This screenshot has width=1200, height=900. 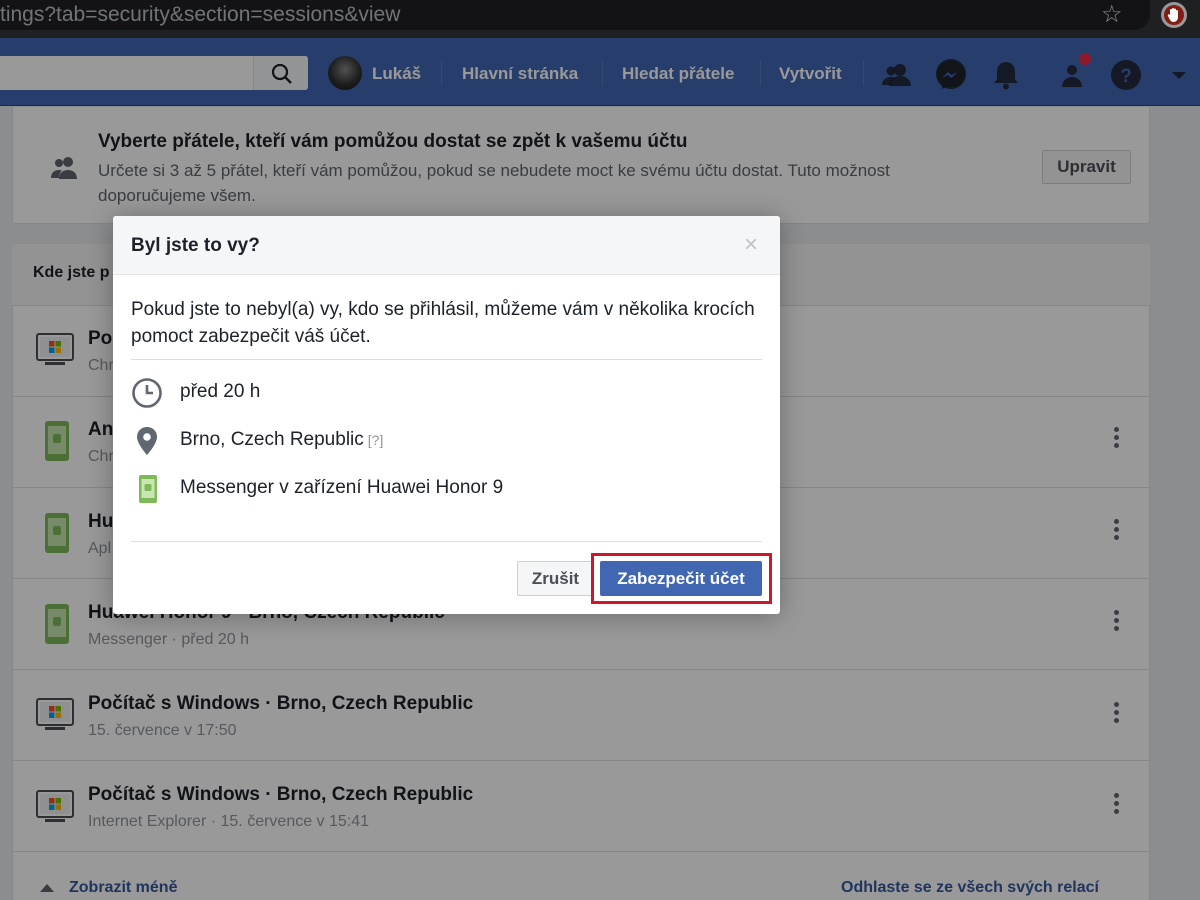 I want to click on session-time-text: před 20 h, so click(x=220, y=391).